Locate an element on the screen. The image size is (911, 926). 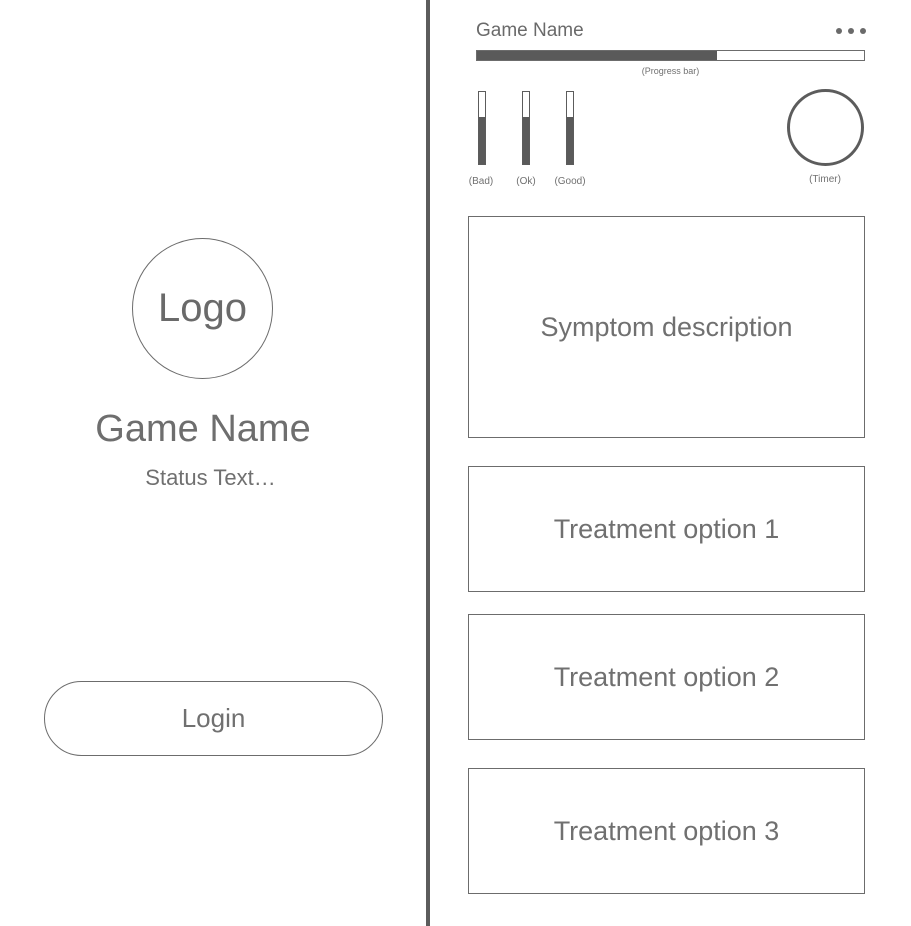
symptom-description-text: Symptom description is located at coordinates (666, 326).